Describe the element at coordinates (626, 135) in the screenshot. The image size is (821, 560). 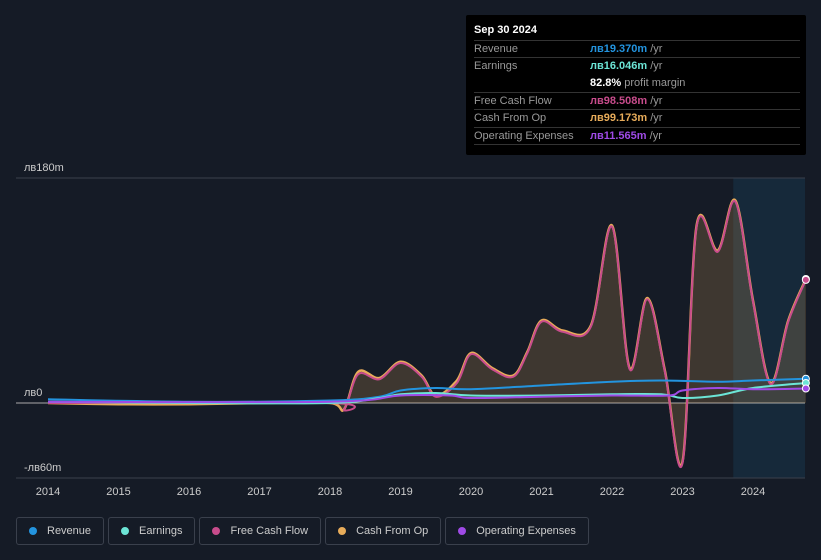
I see `tooltip-value: лв11.565m /yr` at that location.